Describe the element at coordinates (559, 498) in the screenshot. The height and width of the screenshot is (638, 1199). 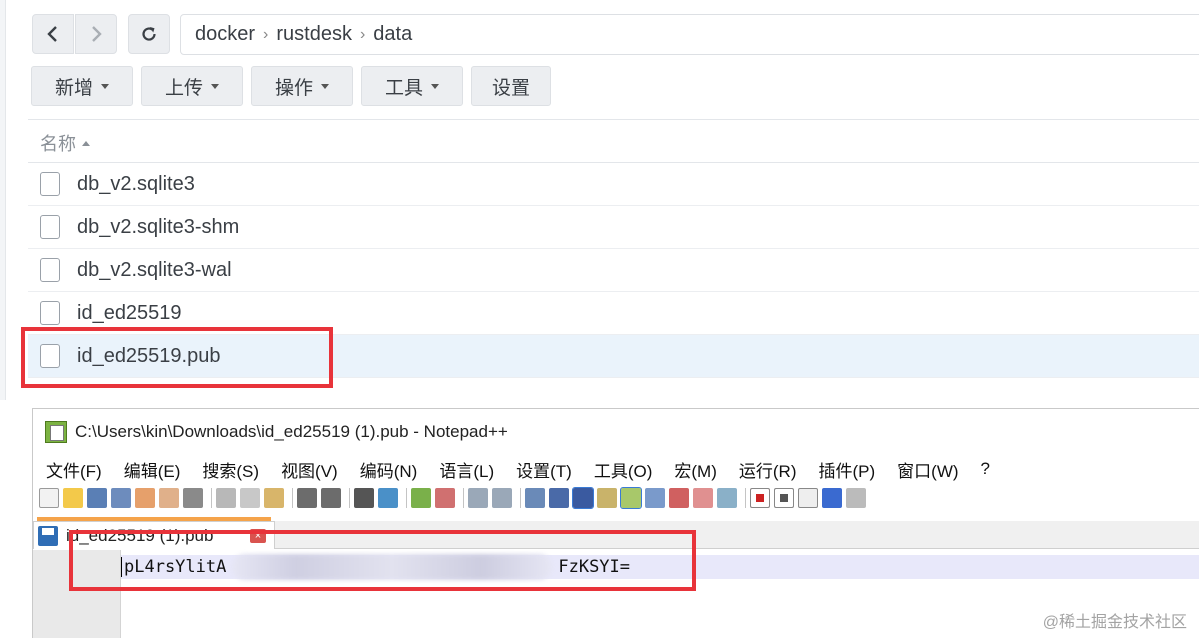
I see `show-all-chars-icon` at that location.